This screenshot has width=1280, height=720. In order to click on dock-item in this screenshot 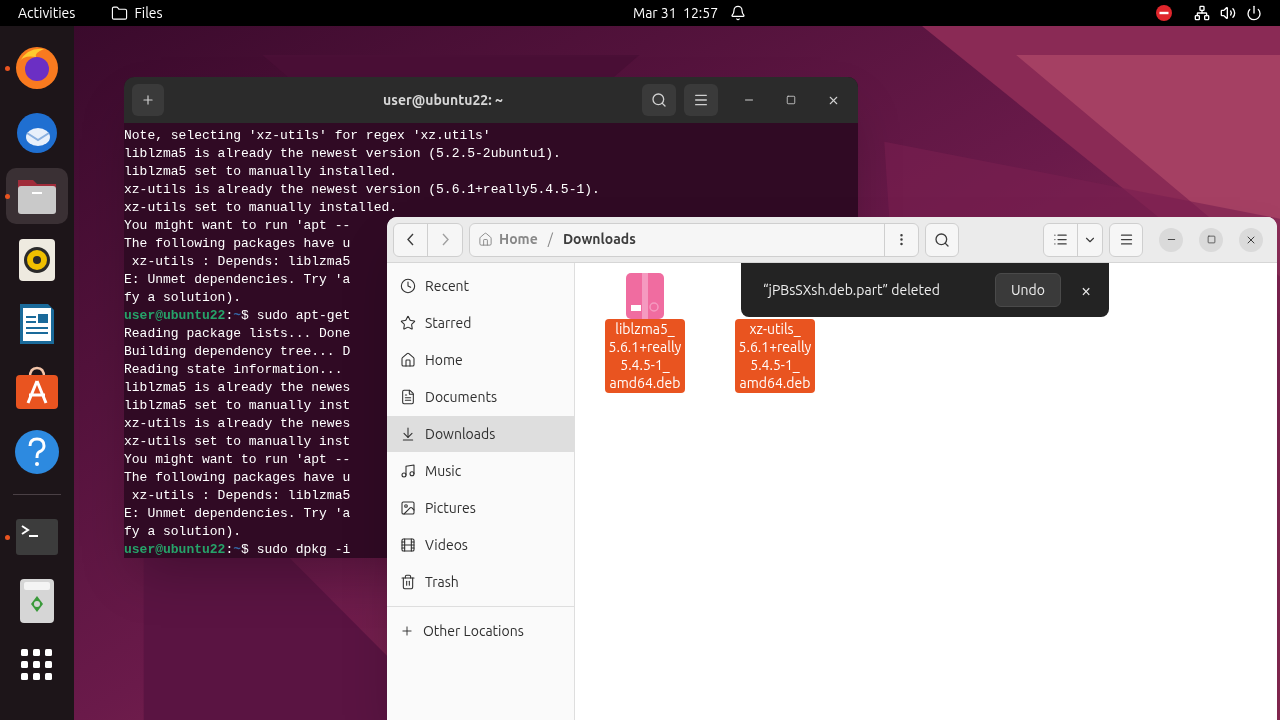, I will do `click(37, 196)`.